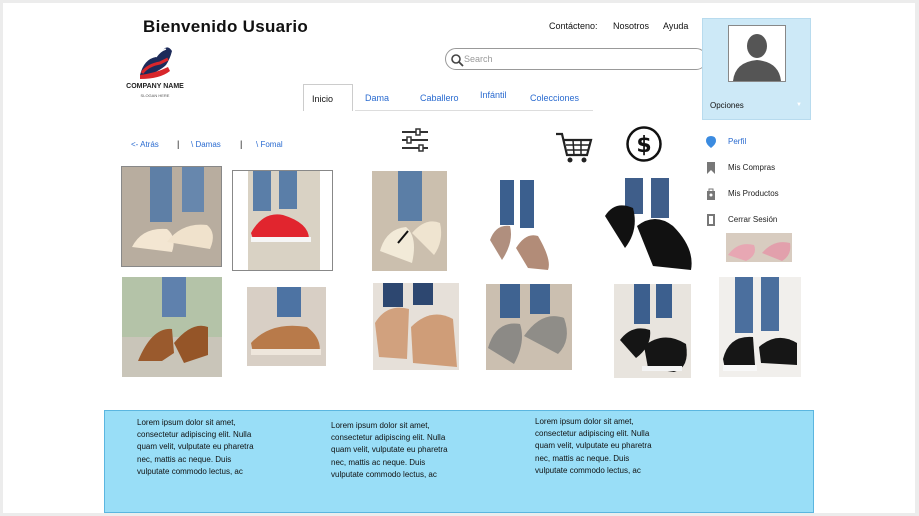 This screenshot has width=919, height=516. What do you see at coordinates (711, 142) in the screenshot?
I see `location-pin-icon` at bounding box center [711, 142].